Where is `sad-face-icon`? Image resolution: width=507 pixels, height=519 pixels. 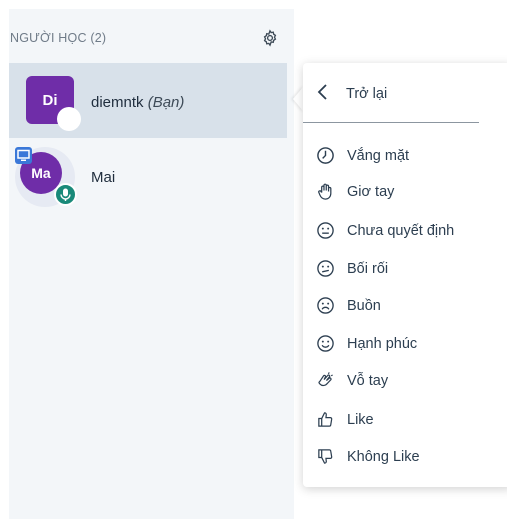 sad-face-icon is located at coordinates (325, 305).